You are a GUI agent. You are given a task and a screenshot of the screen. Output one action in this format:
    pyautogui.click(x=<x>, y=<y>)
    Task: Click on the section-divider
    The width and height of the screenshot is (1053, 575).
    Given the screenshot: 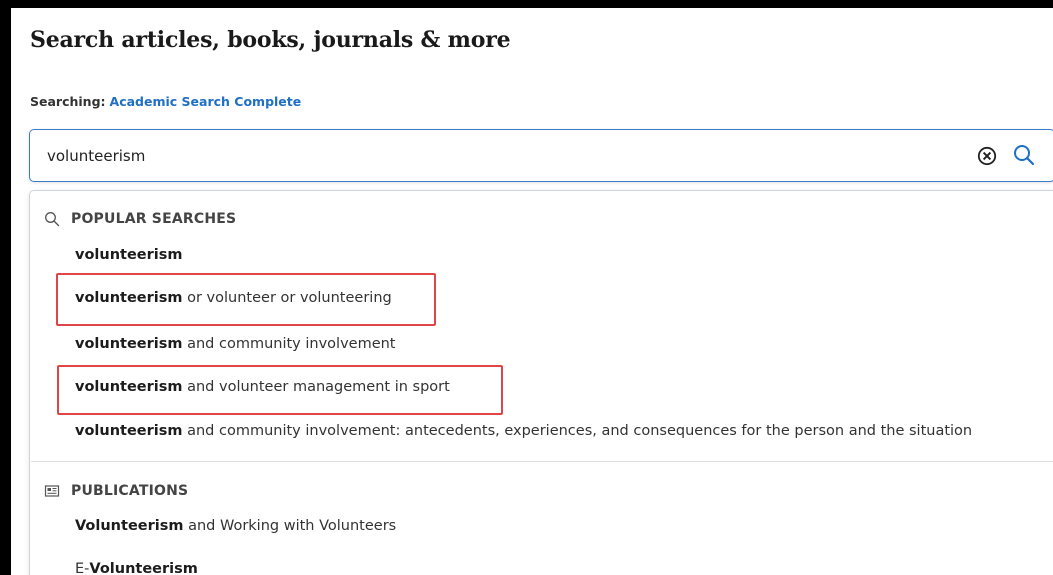 What is the action you would take?
    pyautogui.click(x=542, y=461)
    